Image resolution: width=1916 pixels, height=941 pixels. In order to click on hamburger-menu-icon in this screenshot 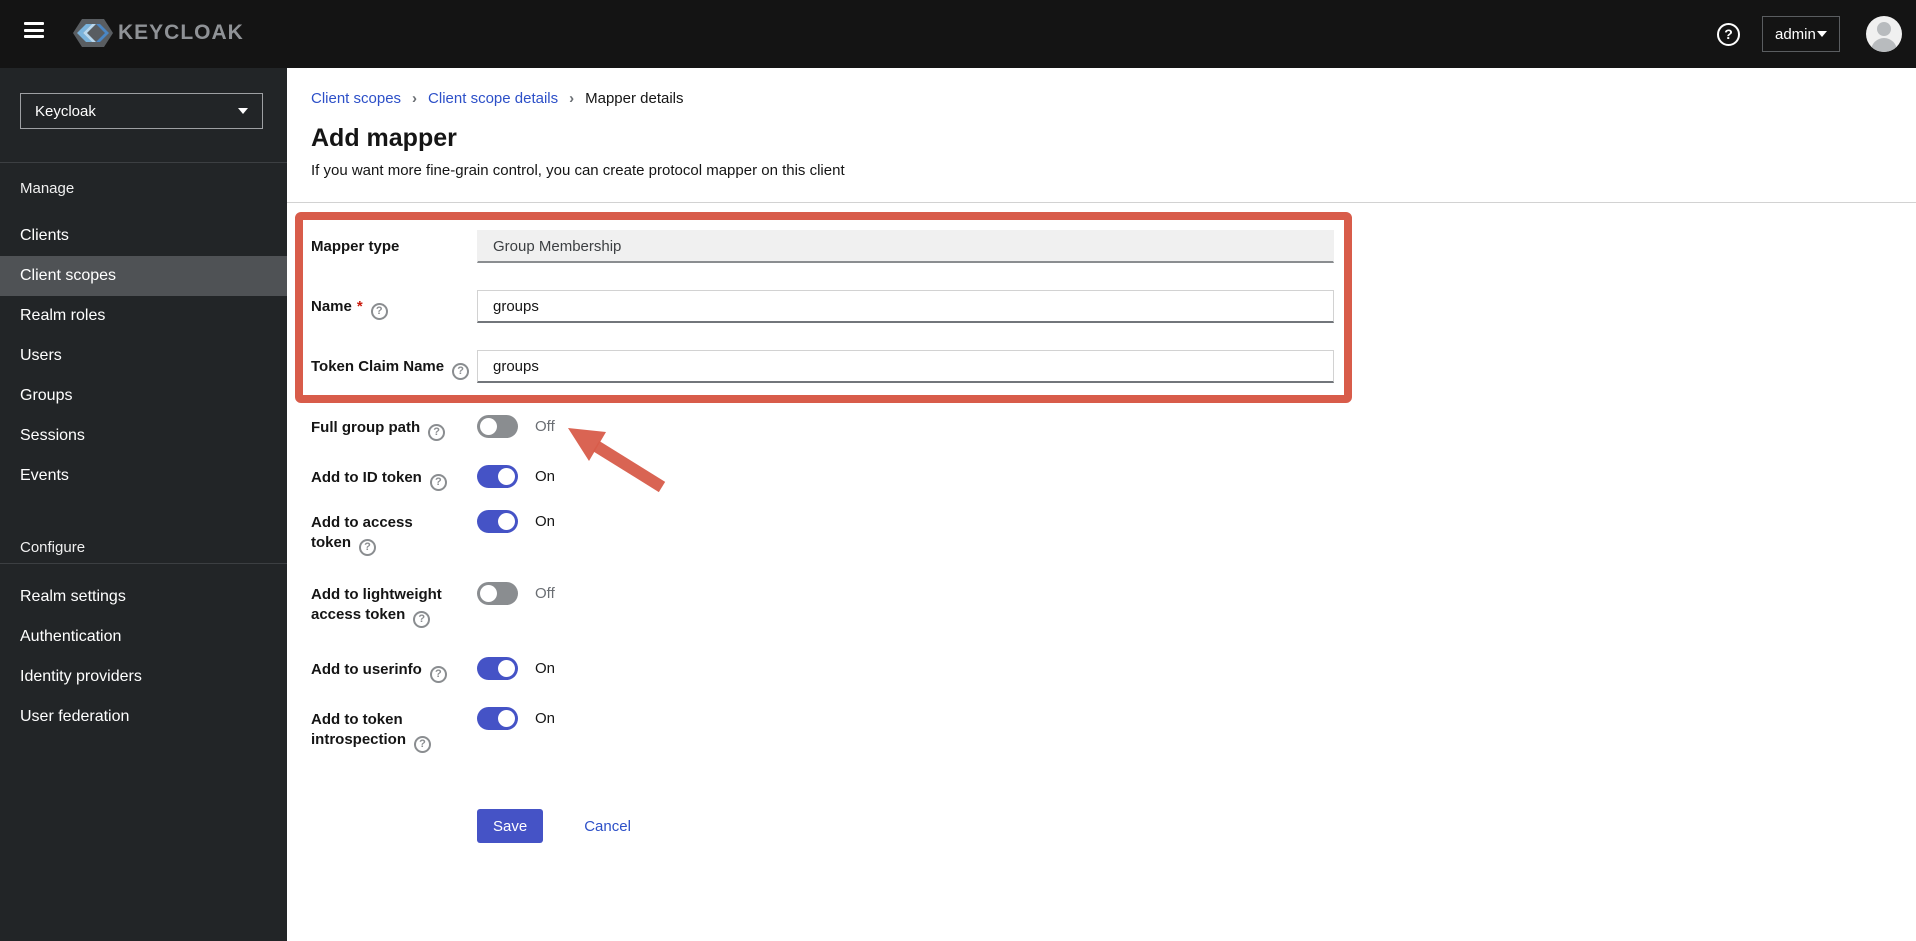, I will do `click(34, 30)`.